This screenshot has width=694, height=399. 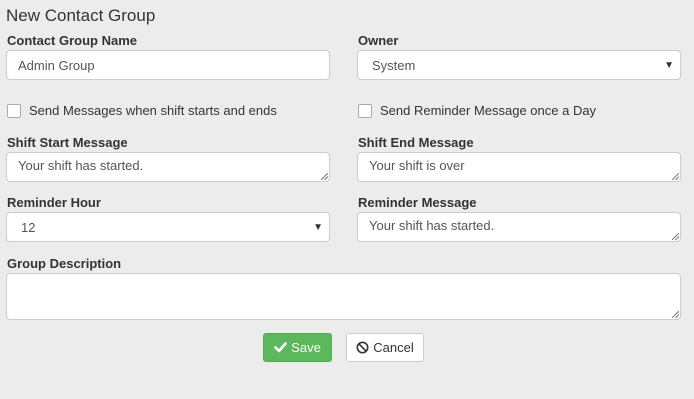 I want to click on shift-end-message-label: Shift End Message, so click(x=416, y=142).